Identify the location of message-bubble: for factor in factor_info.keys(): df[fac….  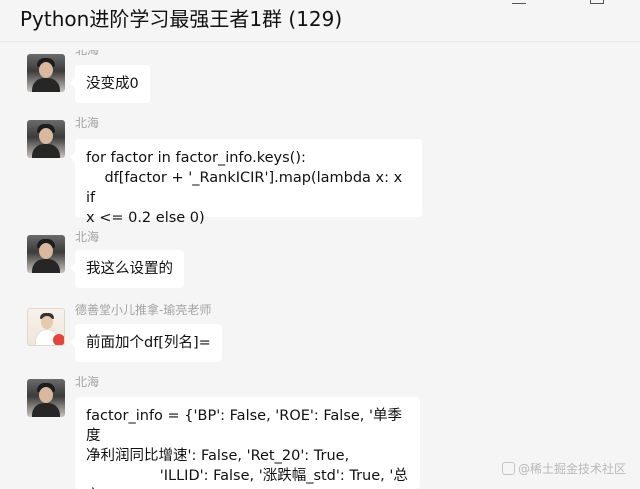
(246, 182).